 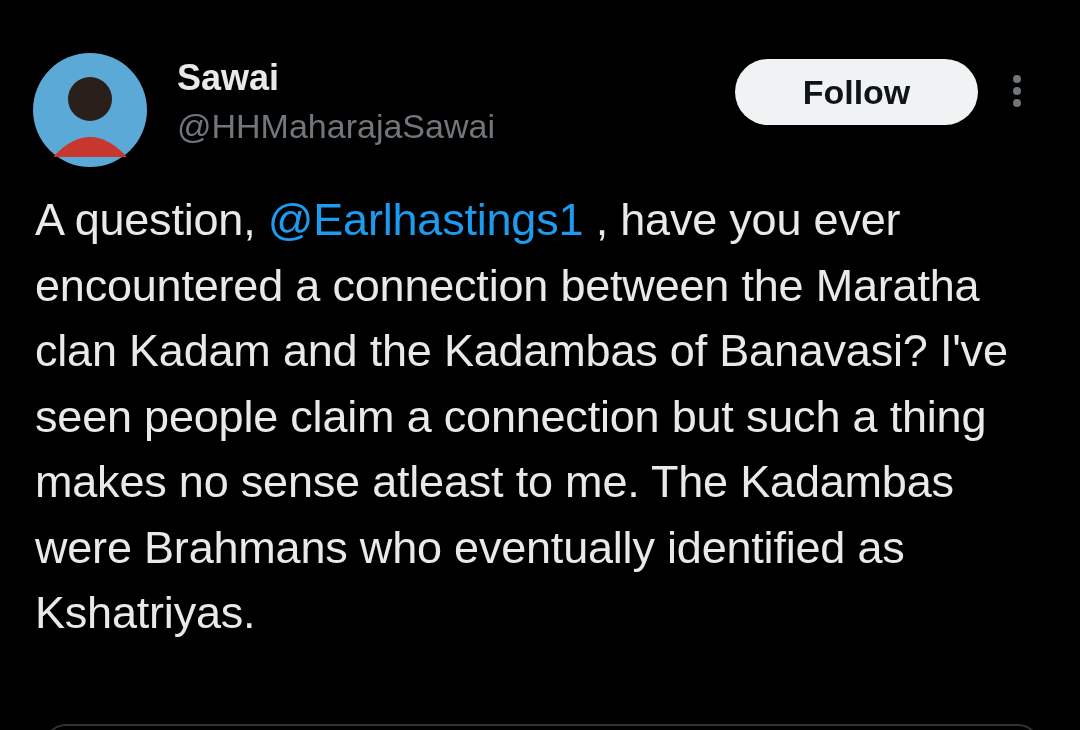 What do you see at coordinates (1017, 91) in the screenshot?
I see `more-icon` at bounding box center [1017, 91].